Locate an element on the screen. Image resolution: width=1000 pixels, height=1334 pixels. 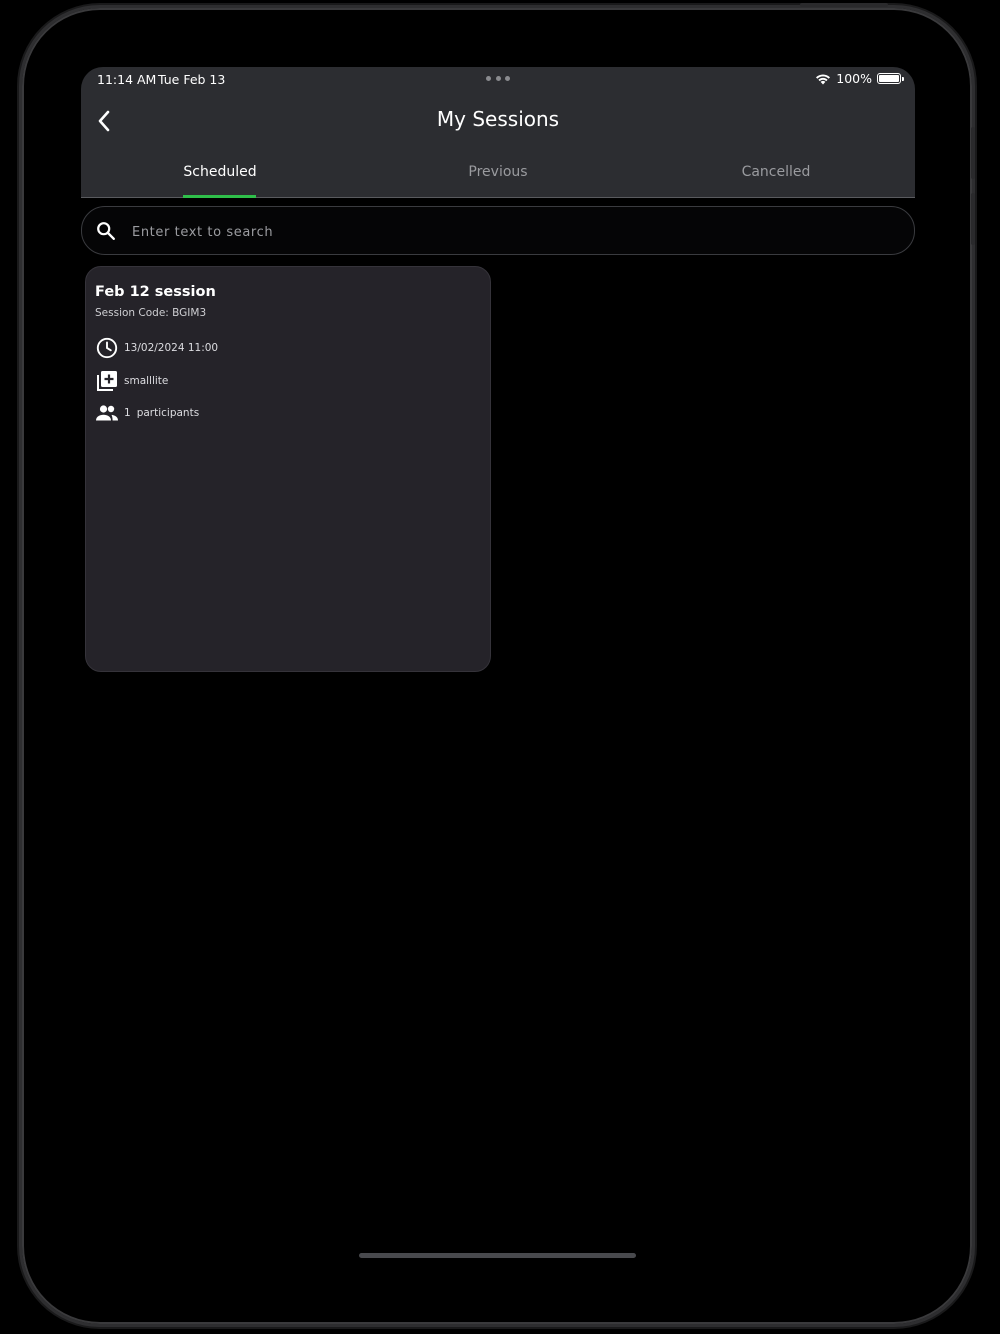
session-title: Feb 12 session is located at coordinates (155, 292).